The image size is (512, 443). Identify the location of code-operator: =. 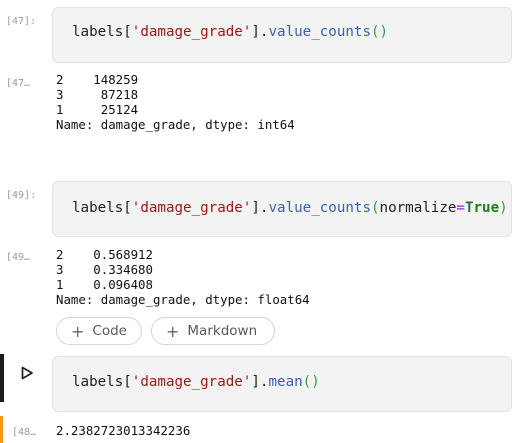
(460, 208).